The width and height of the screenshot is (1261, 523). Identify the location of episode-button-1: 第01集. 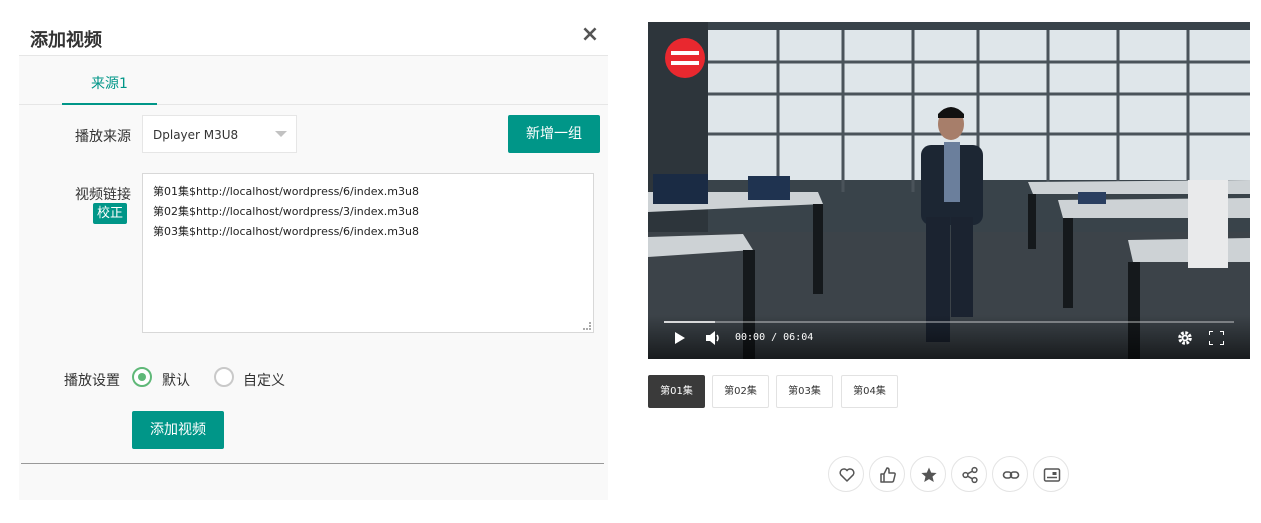
(676, 391).